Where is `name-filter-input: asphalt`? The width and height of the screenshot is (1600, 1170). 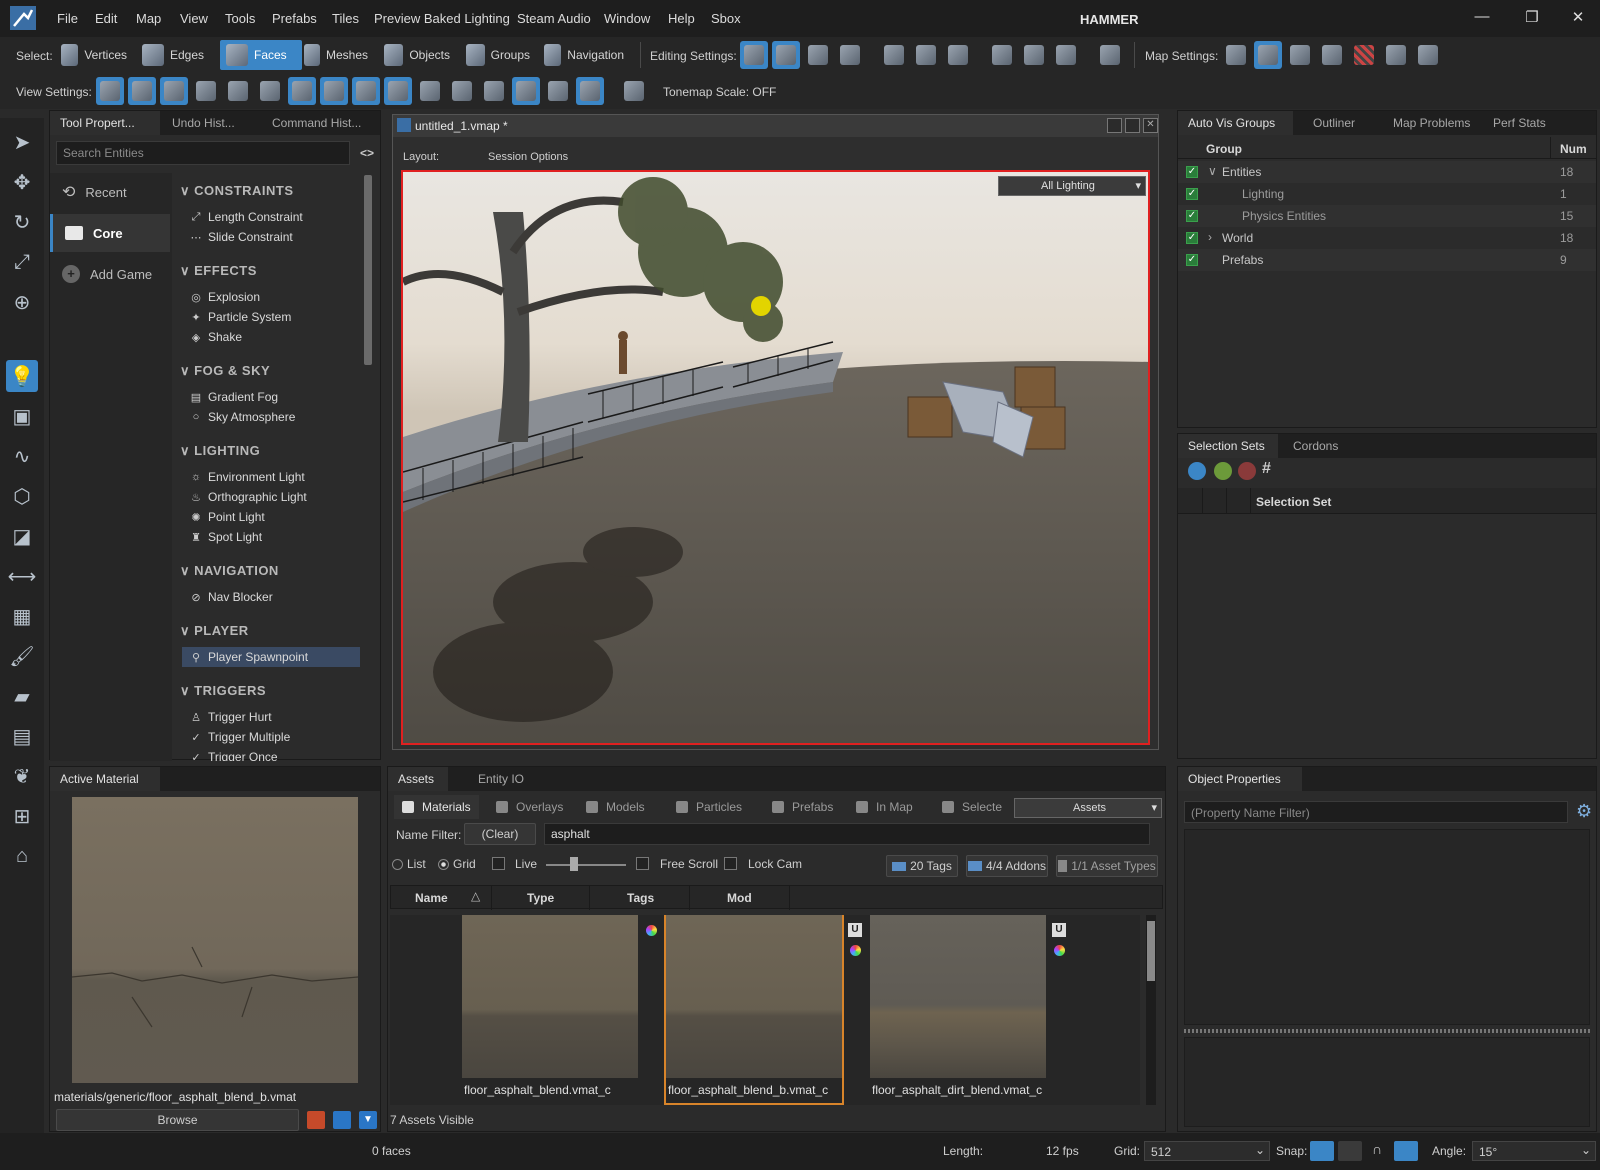
name-filter-input: asphalt is located at coordinates (847, 834).